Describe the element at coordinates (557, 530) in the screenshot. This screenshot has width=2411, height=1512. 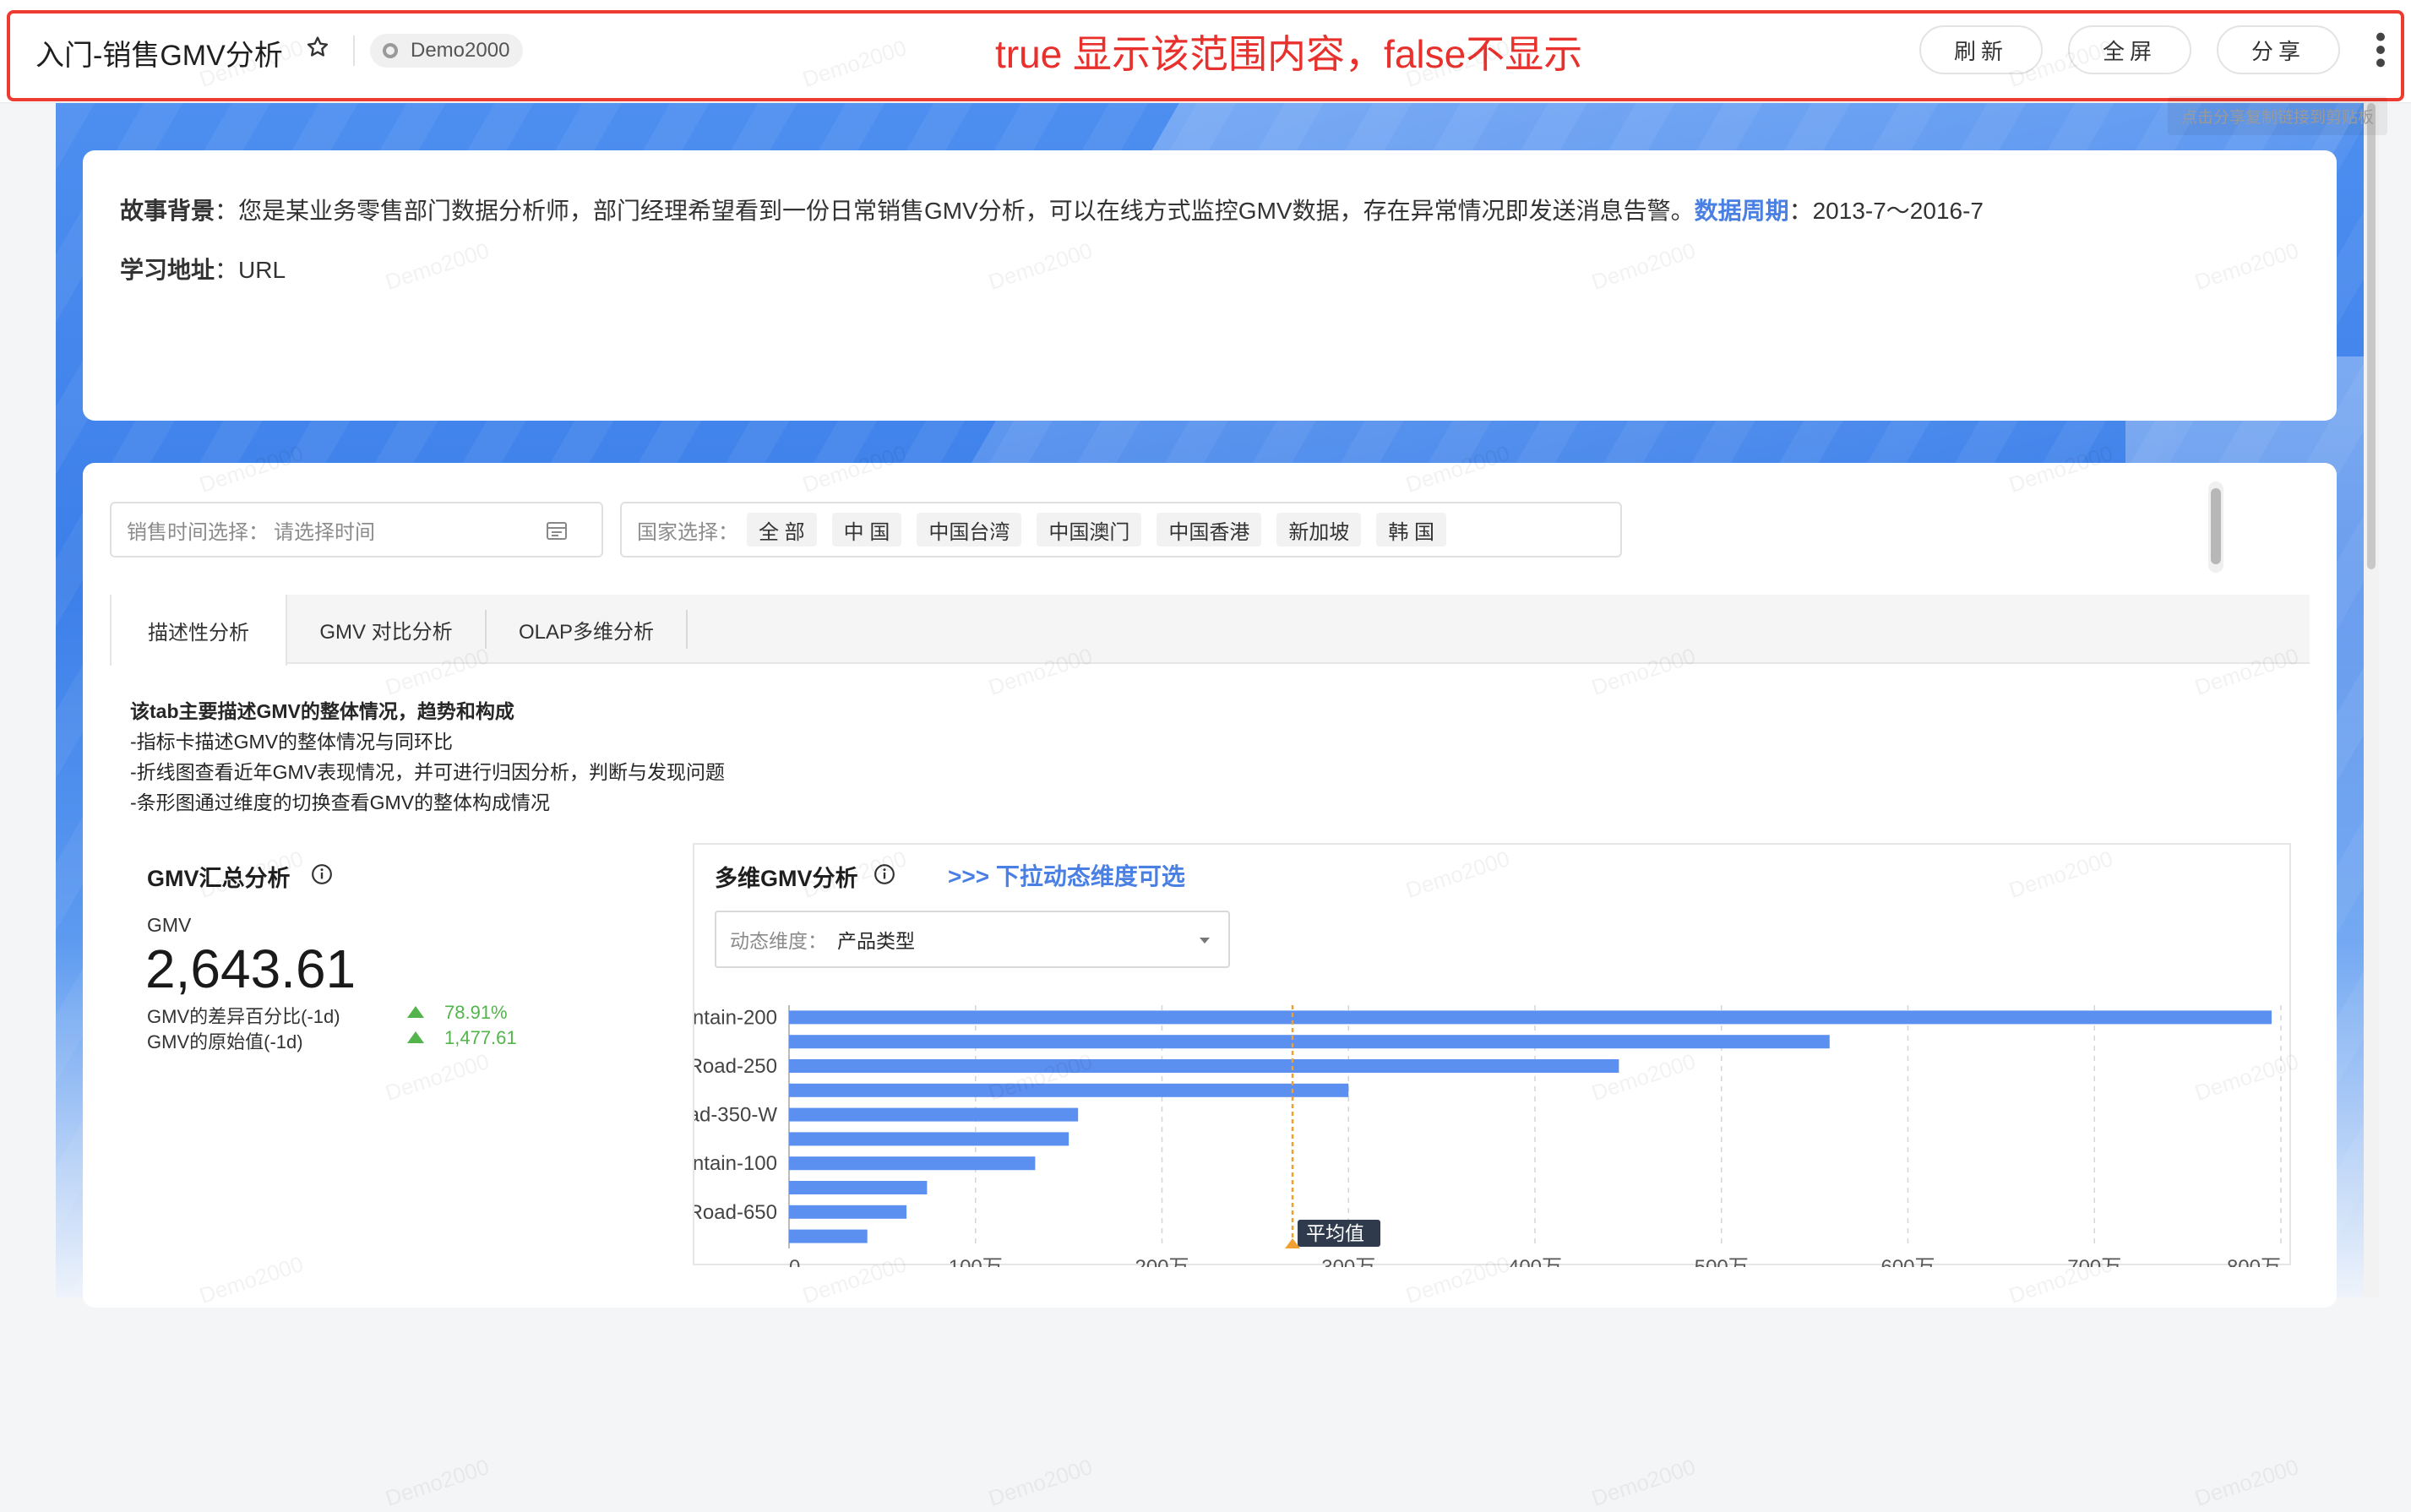
I see `calendar-icon` at that location.